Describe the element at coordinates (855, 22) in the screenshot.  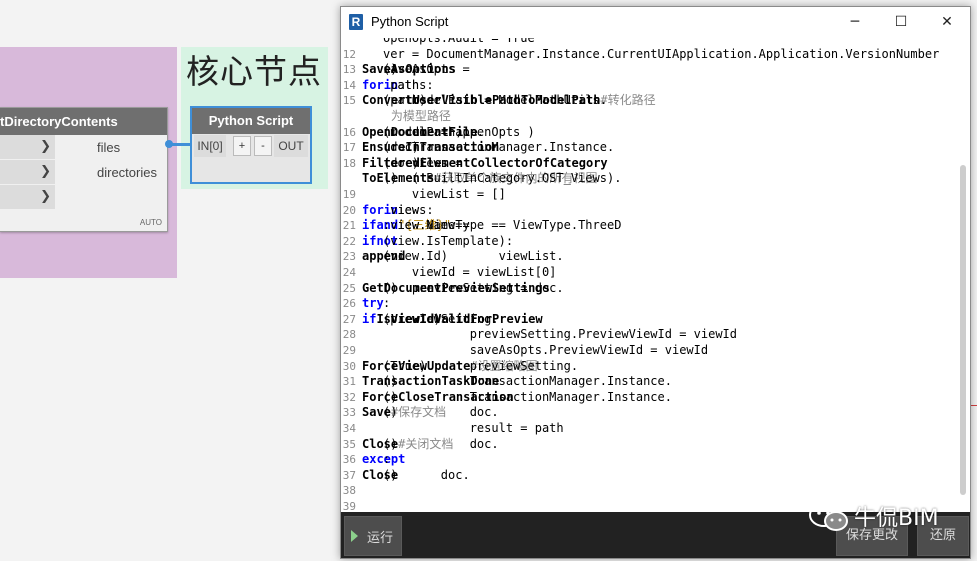
I see `minimize-button: ─` at that location.